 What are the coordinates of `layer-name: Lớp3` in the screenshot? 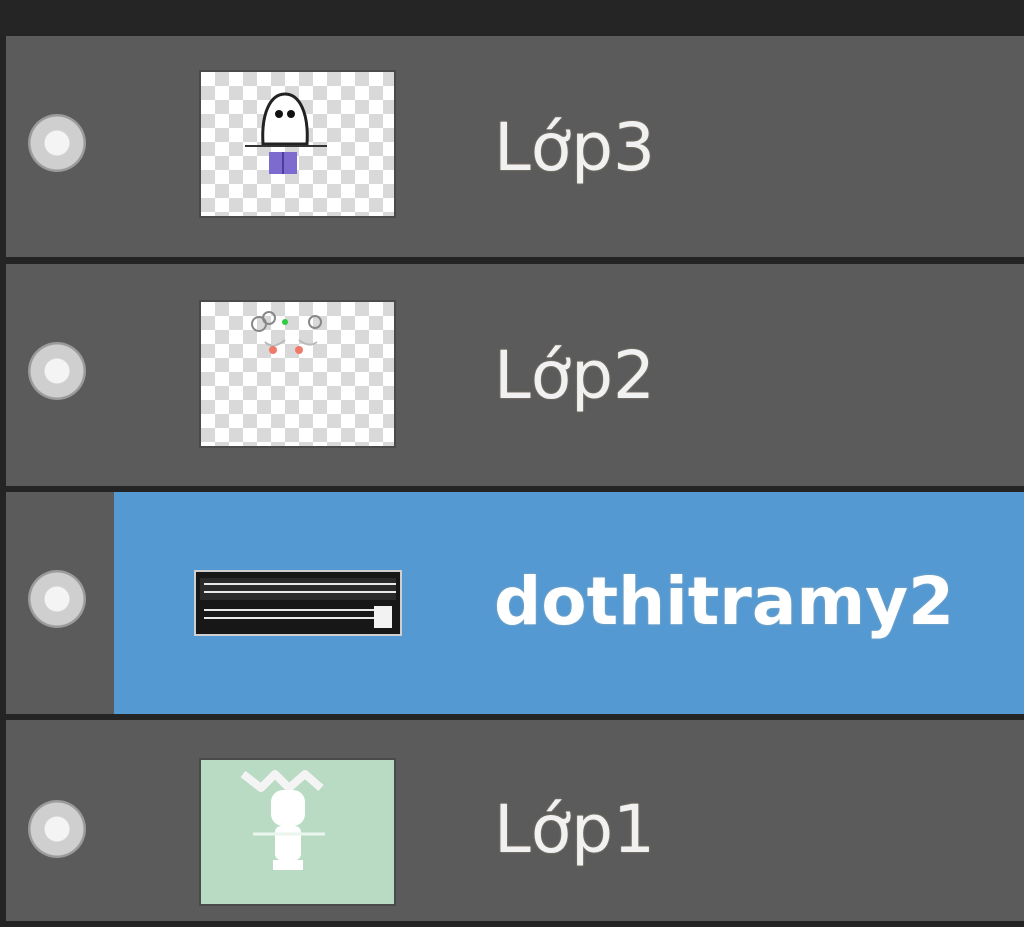 It's located at (575, 147).